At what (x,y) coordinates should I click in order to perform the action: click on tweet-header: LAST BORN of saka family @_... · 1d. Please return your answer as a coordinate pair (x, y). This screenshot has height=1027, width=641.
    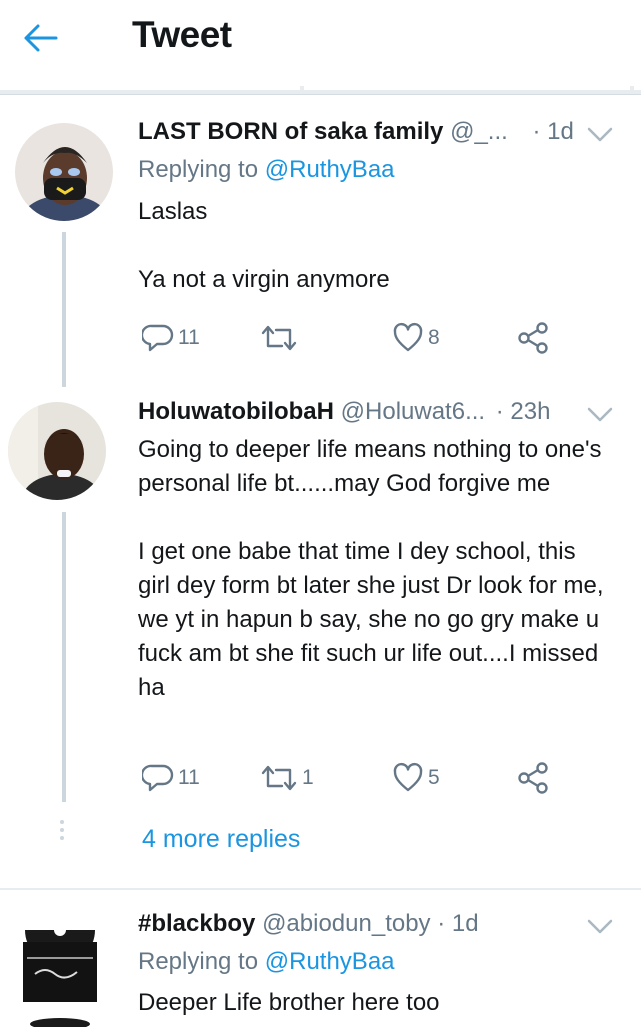
    Looking at the image, I should click on (389, 135).